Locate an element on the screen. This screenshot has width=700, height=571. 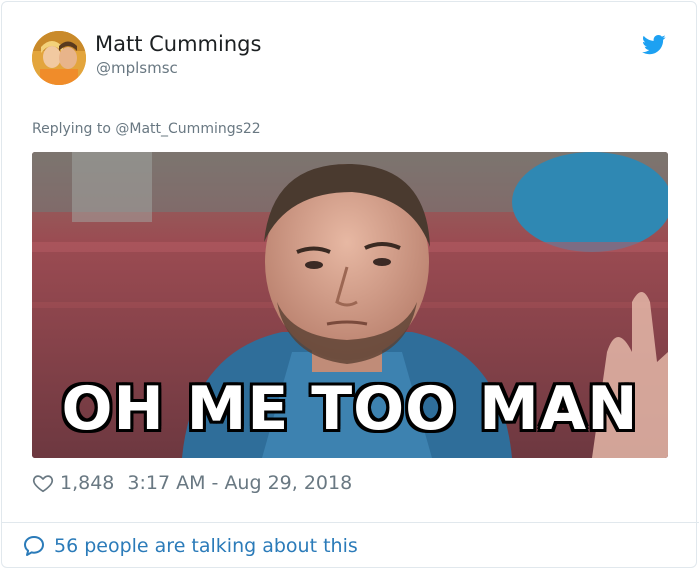
like-count: 1,848 is located at coordinates (87, 483).